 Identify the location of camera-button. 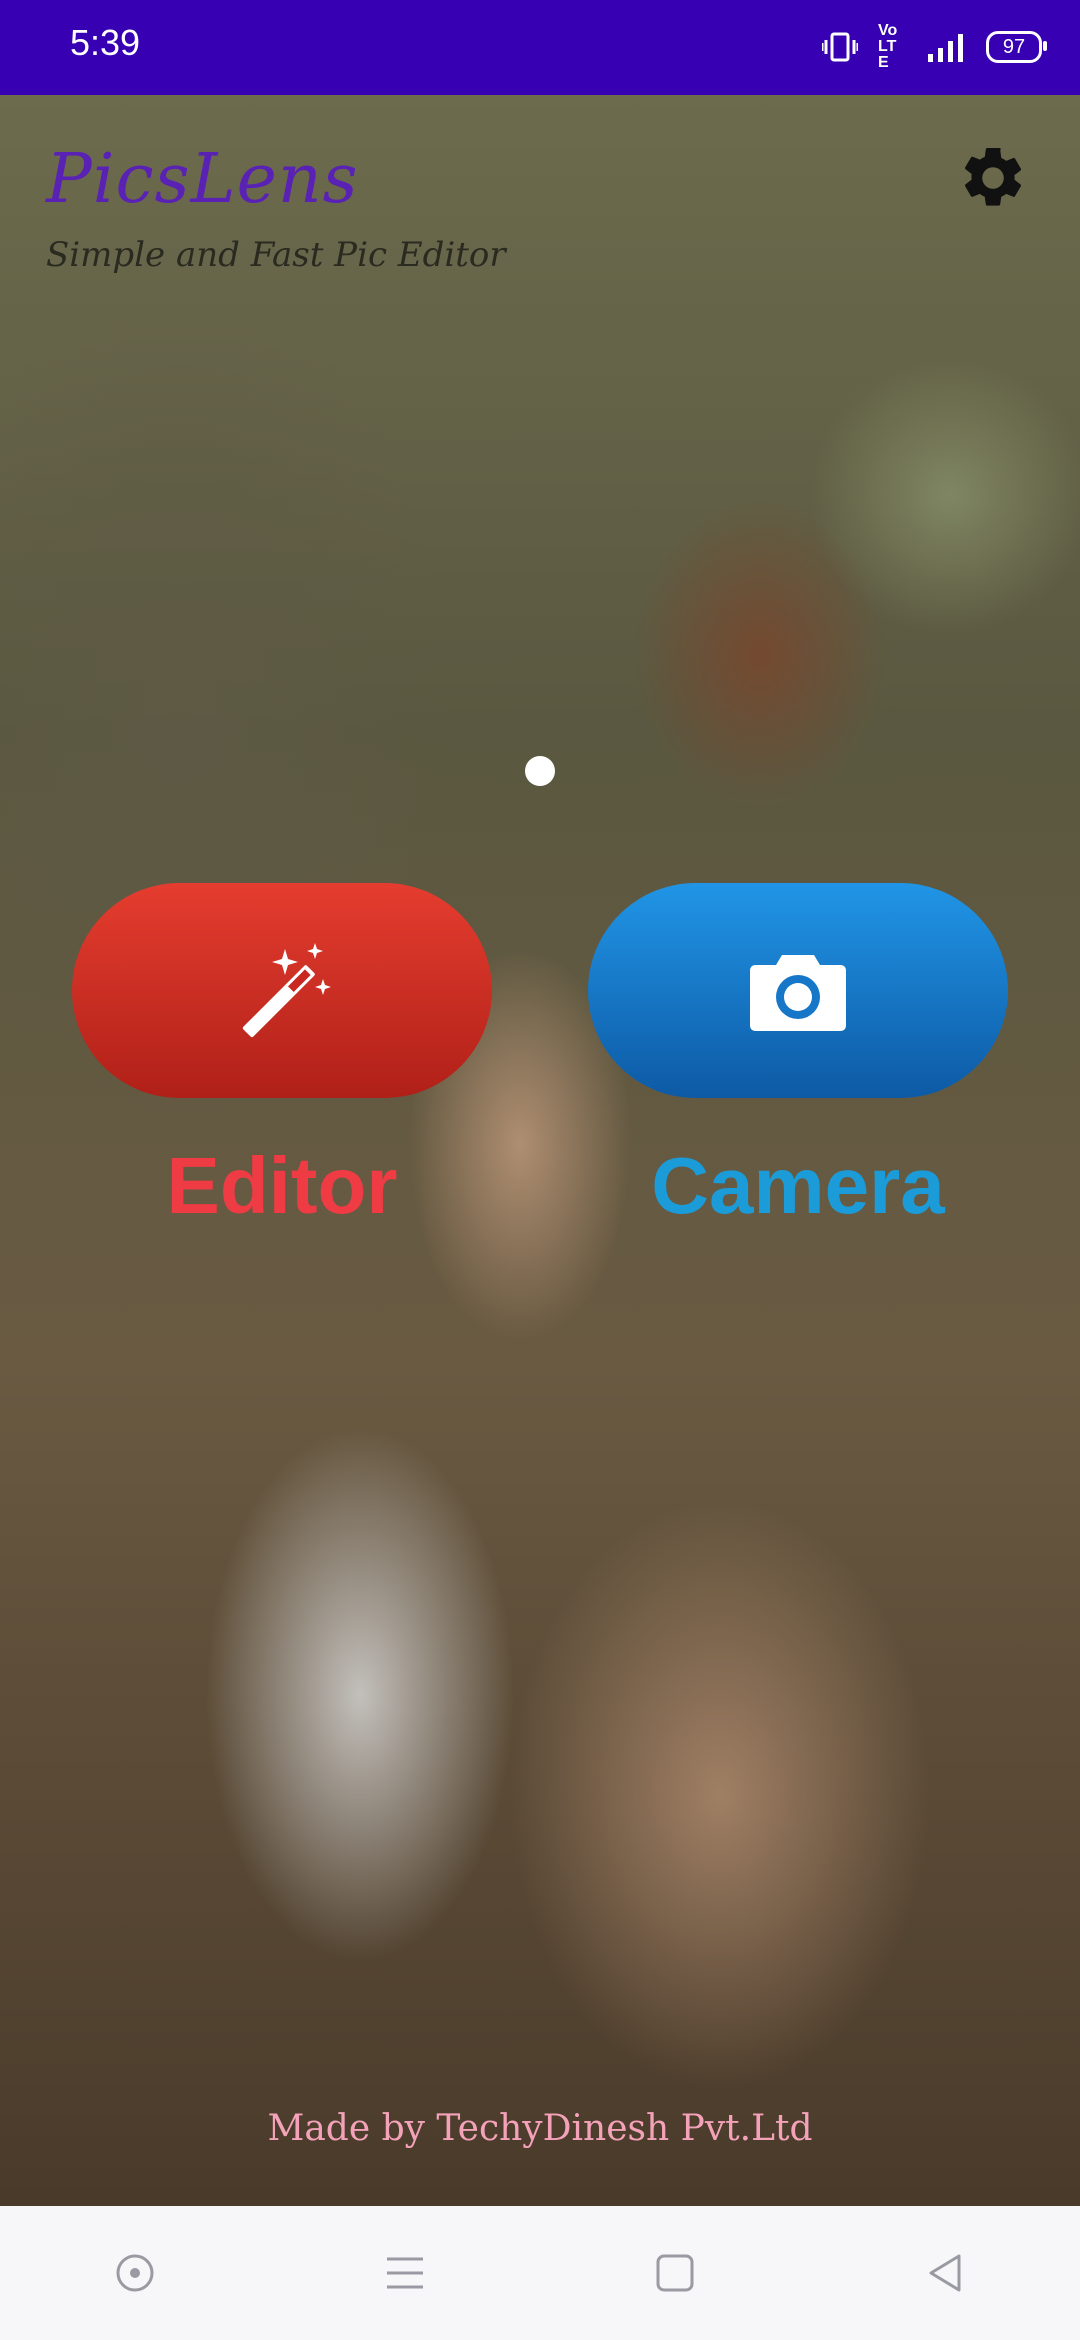
(798, 990).